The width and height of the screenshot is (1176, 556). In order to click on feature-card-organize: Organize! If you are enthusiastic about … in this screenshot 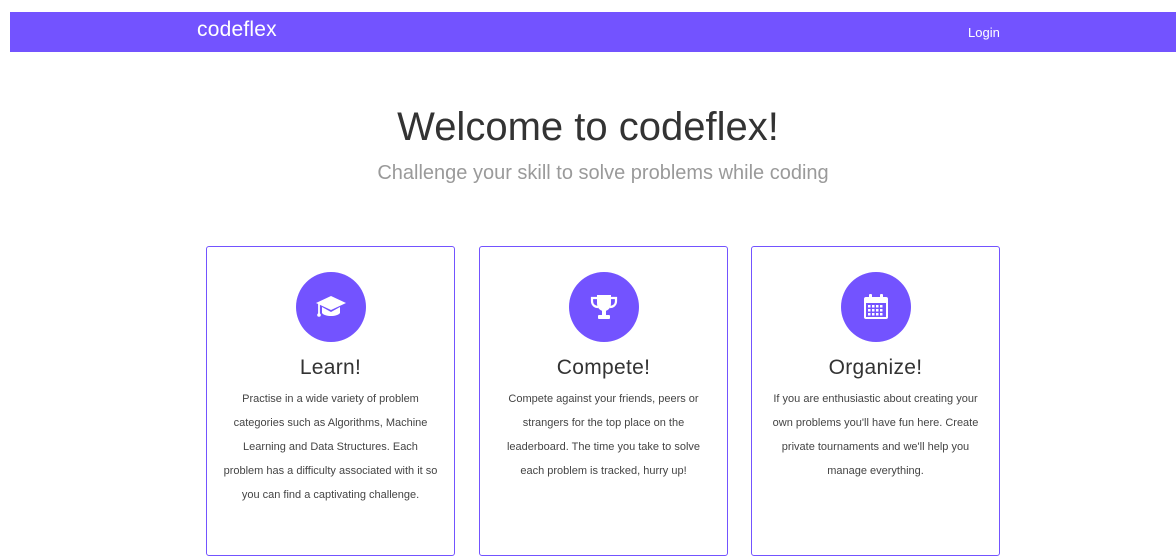, I will do `click(875, 401)`.